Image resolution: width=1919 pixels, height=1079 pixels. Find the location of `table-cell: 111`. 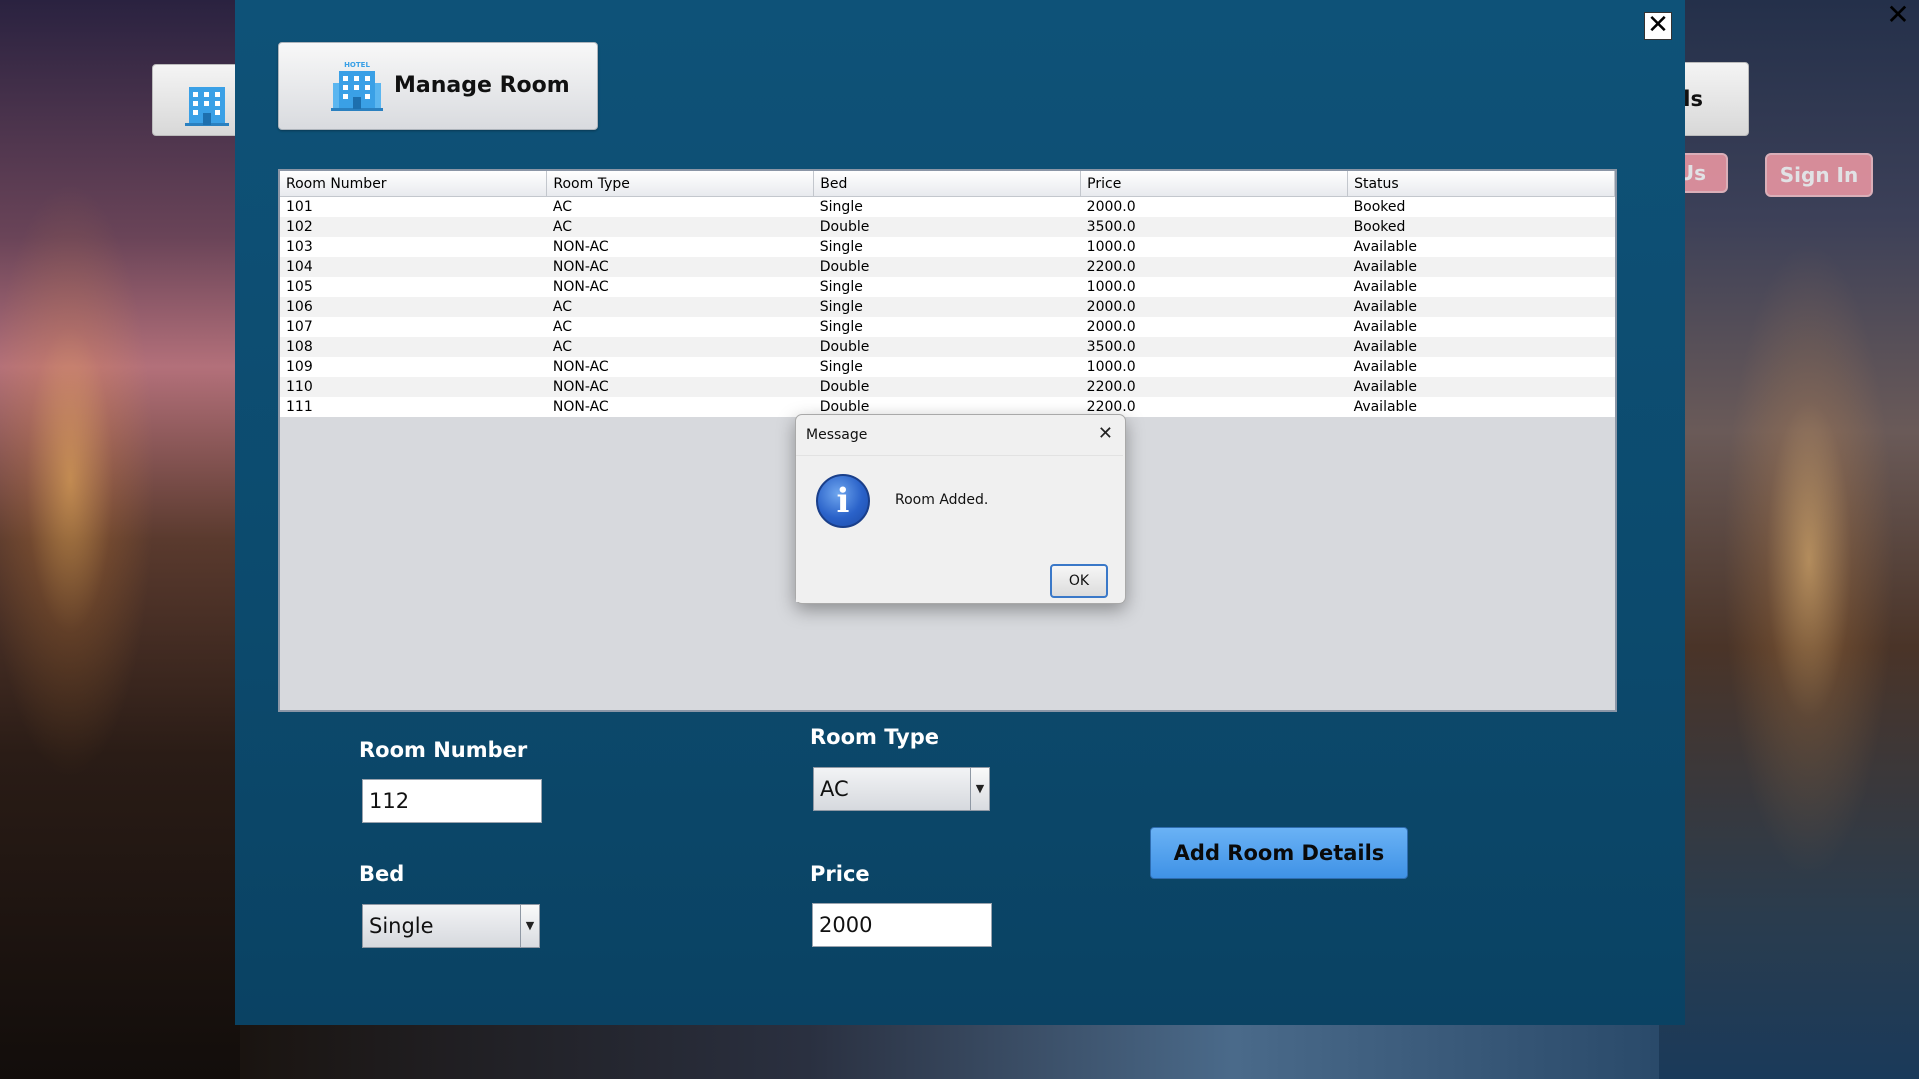

table-cell: 111 is located at coordinates (413, 407).